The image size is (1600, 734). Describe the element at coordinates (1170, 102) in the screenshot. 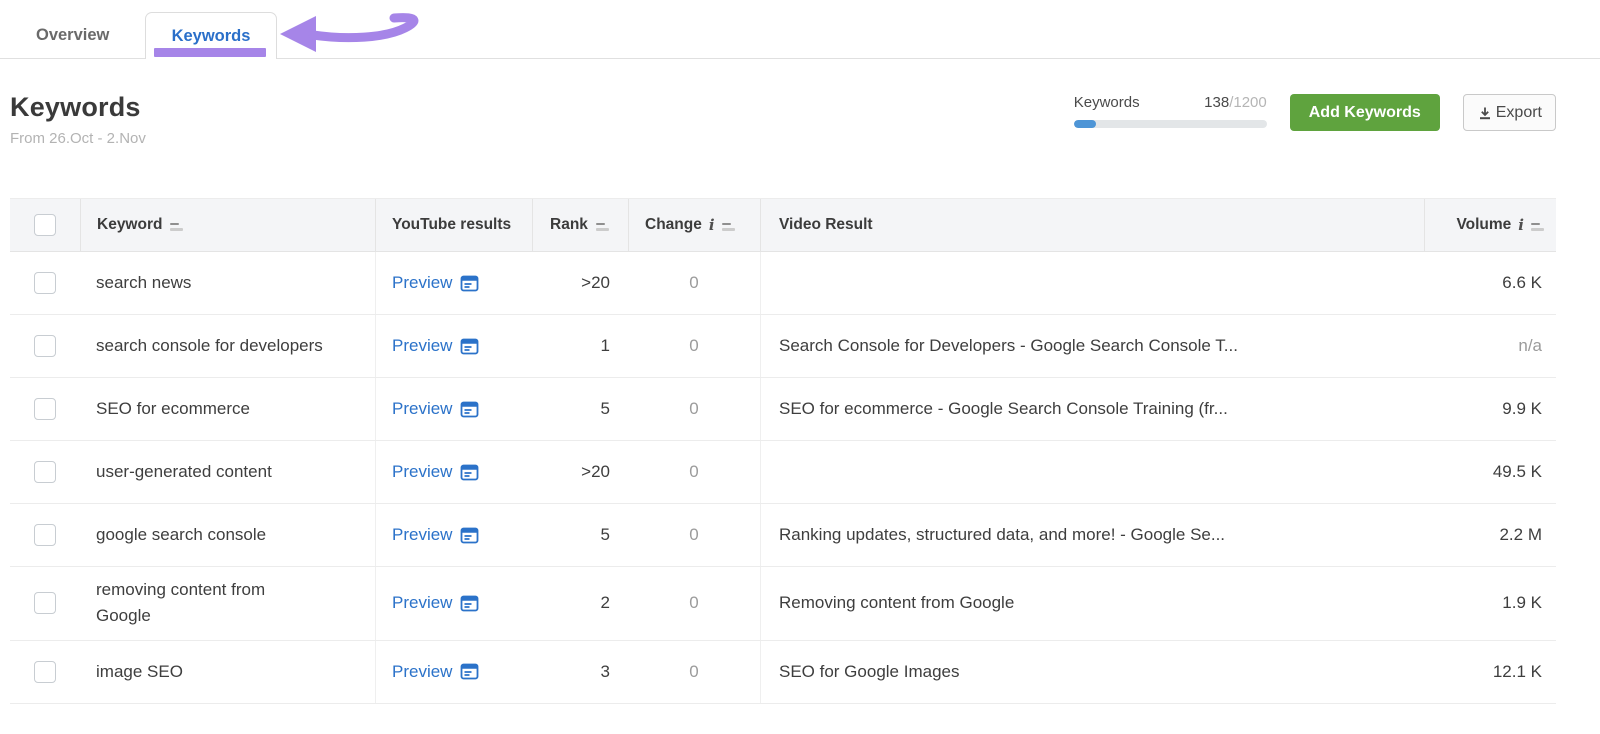

I see `keywords-limit-text: Keywords 138/1200` at that location.